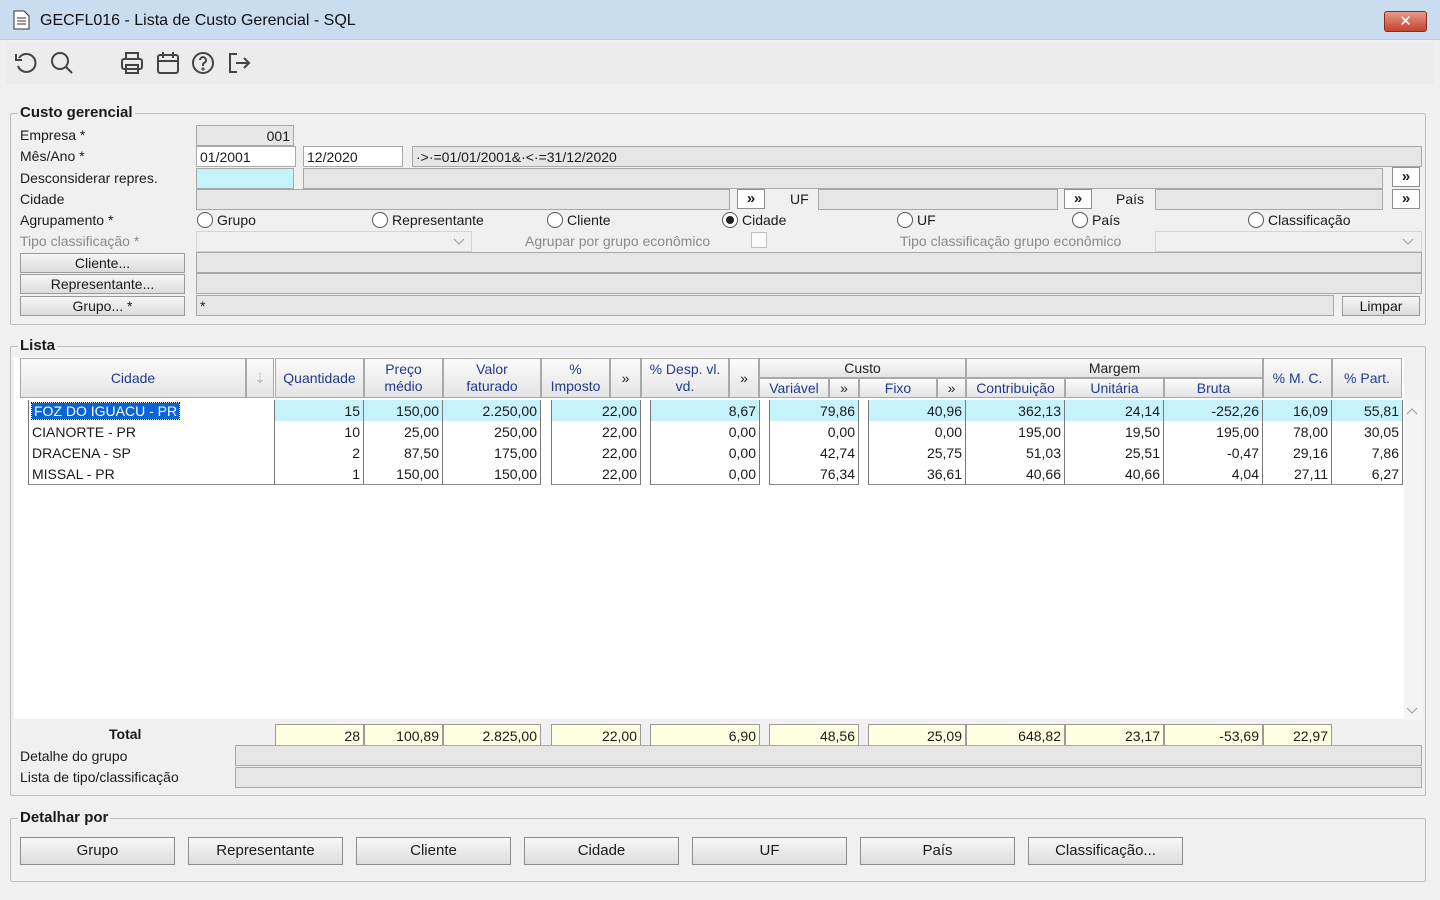 This screenshot has height=900, width=1440. I want to click on col-cidade: Cidade, so click(133, 378).